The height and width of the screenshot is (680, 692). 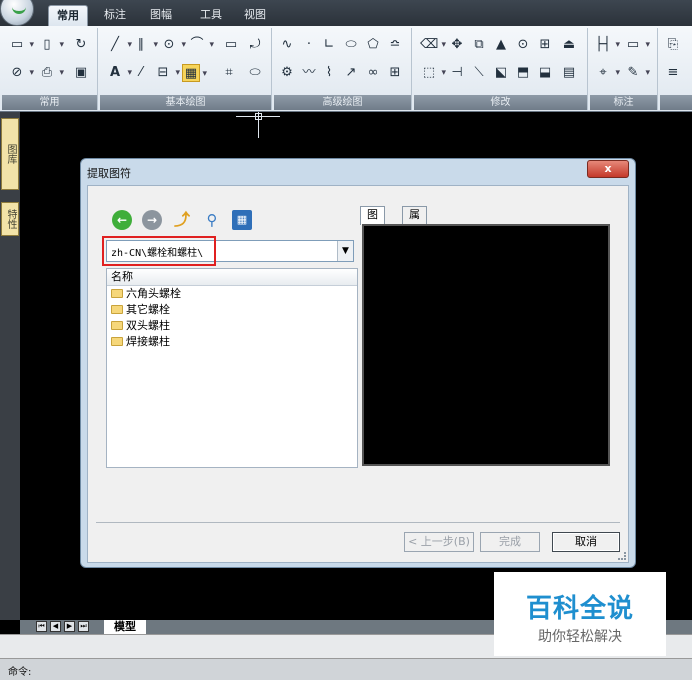 I want to click on tab-model: 模型, so click(x=125, y=627).